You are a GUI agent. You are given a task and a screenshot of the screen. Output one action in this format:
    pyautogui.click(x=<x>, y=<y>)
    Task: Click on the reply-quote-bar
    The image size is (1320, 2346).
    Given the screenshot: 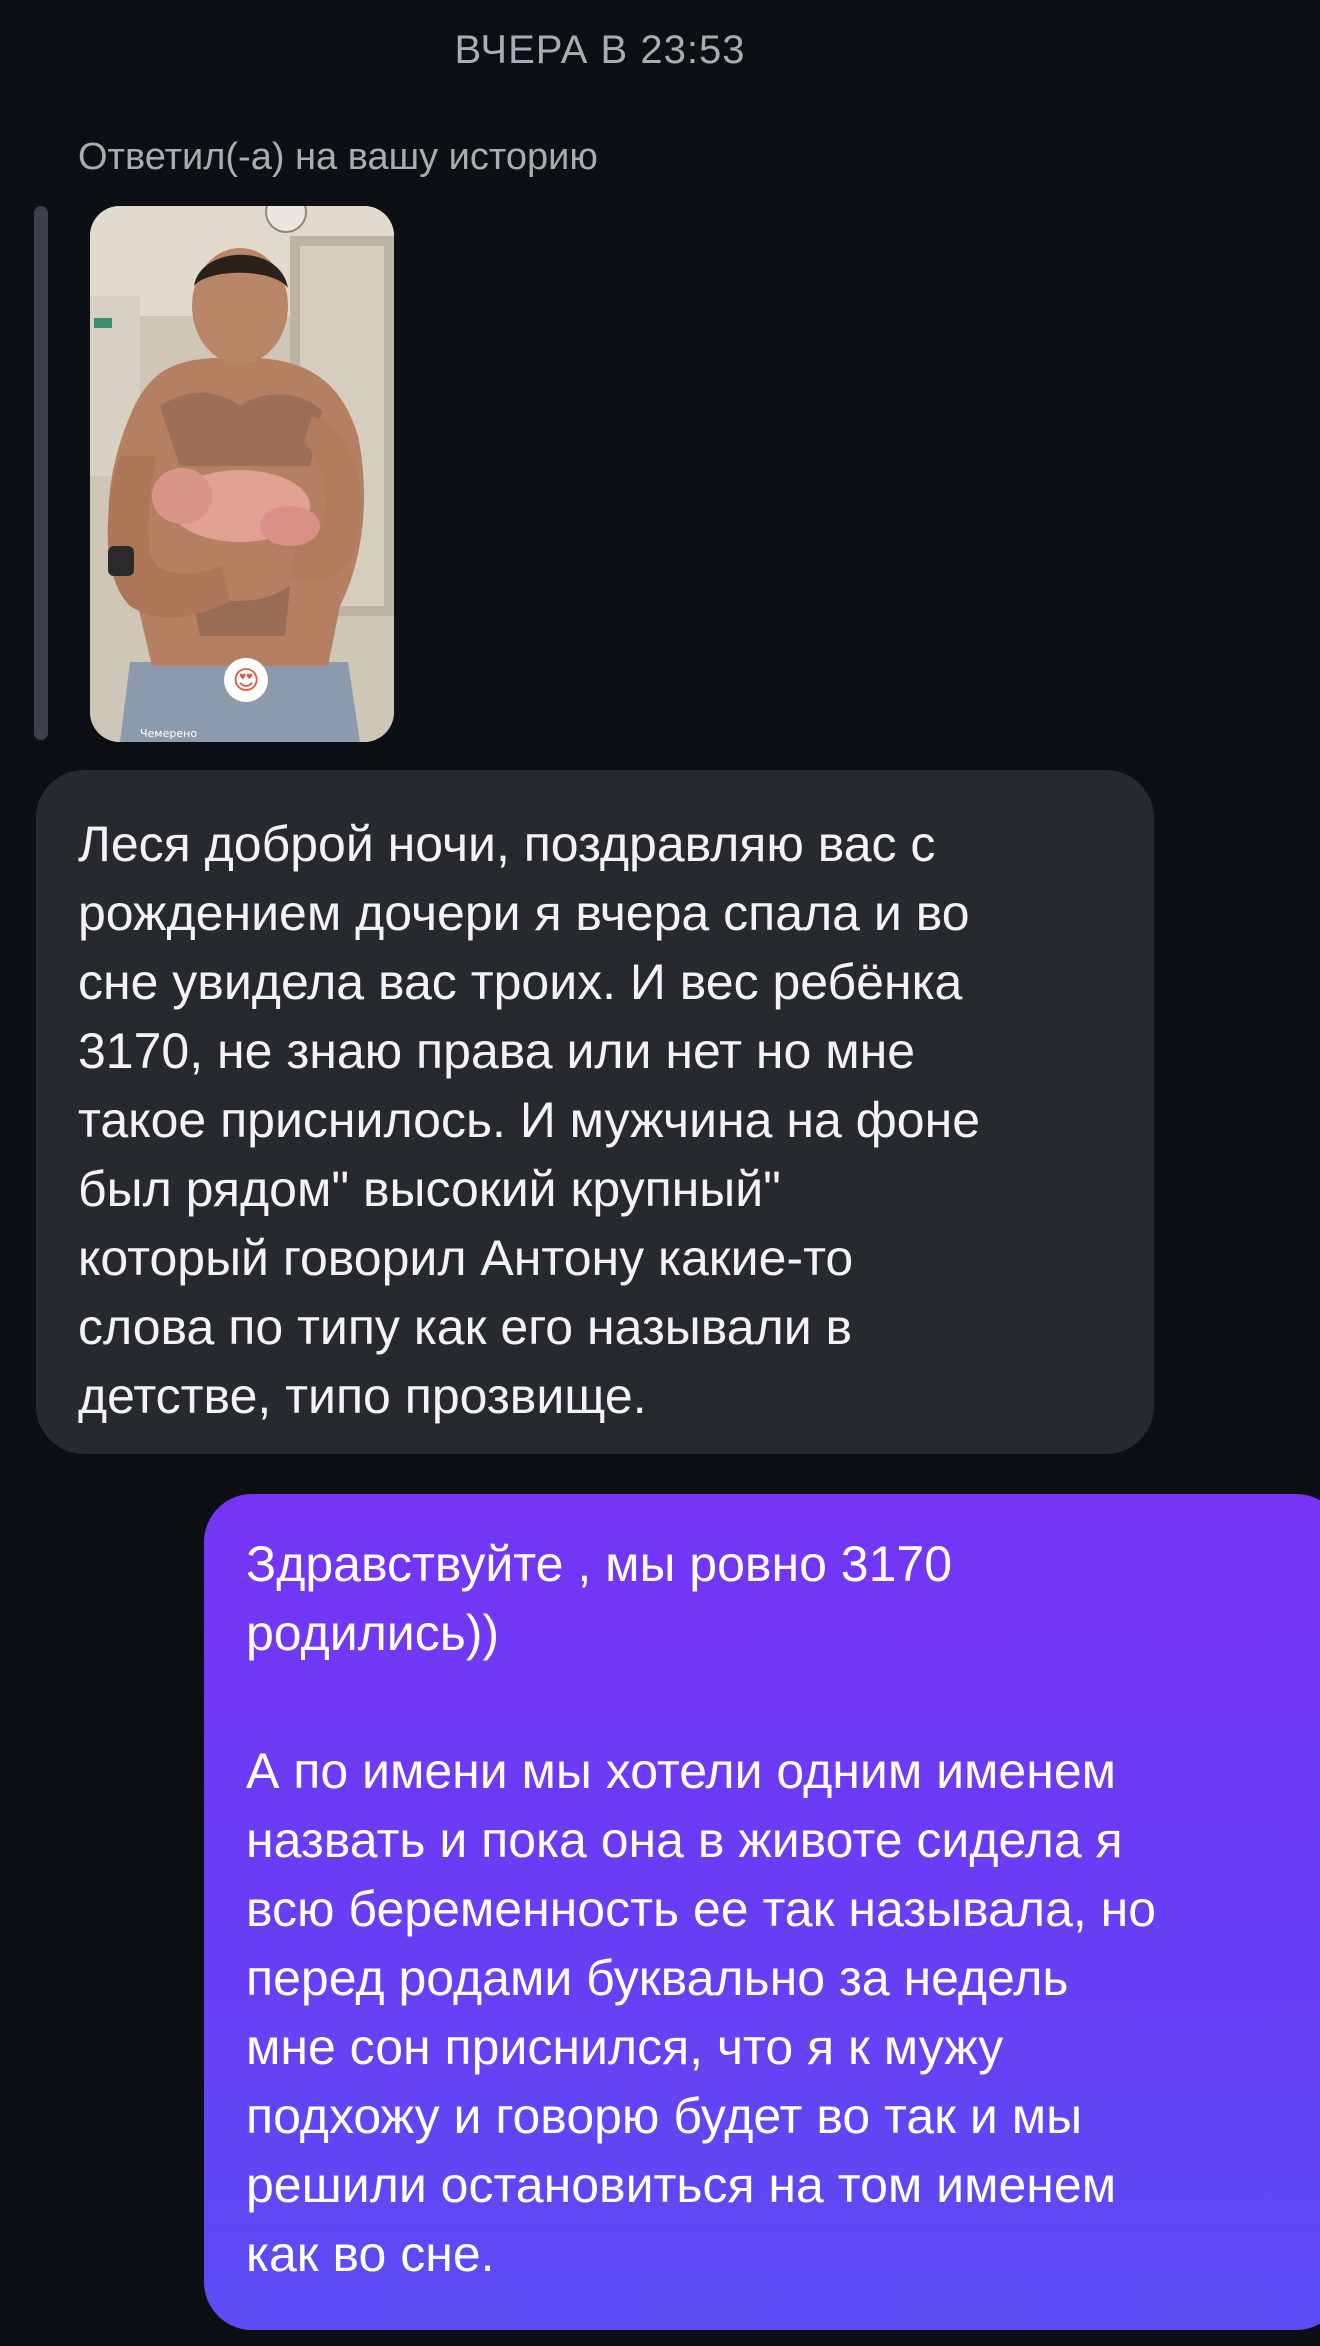 What is the action you would take?
    pyautogui.click(x=41, y=473)
    